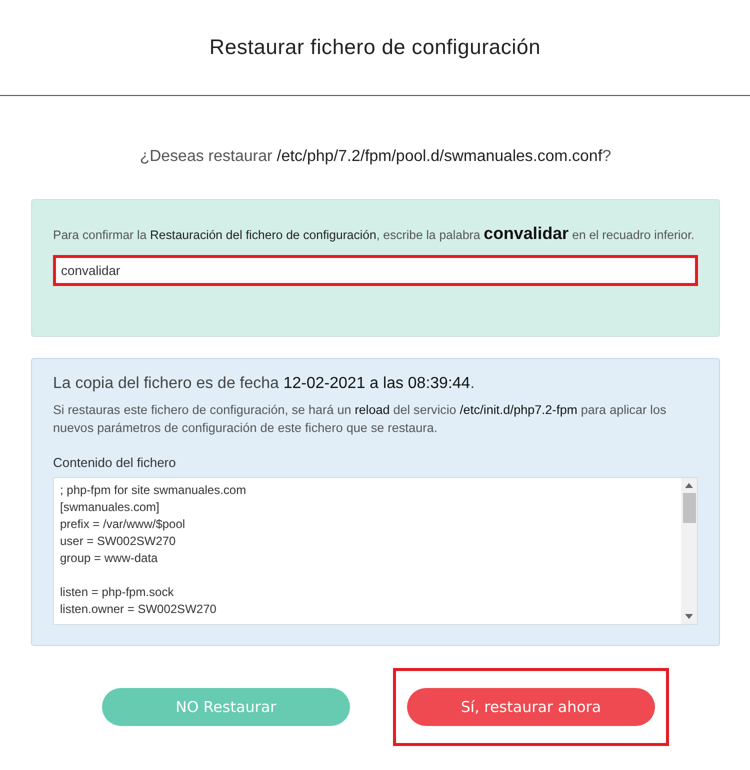 The width and height of the screenshot is (750, 770). Describe the element at coordinates (375, 48) in the screenshot. I see `dialog-title: Restaurar fichero de configuración` at that location.